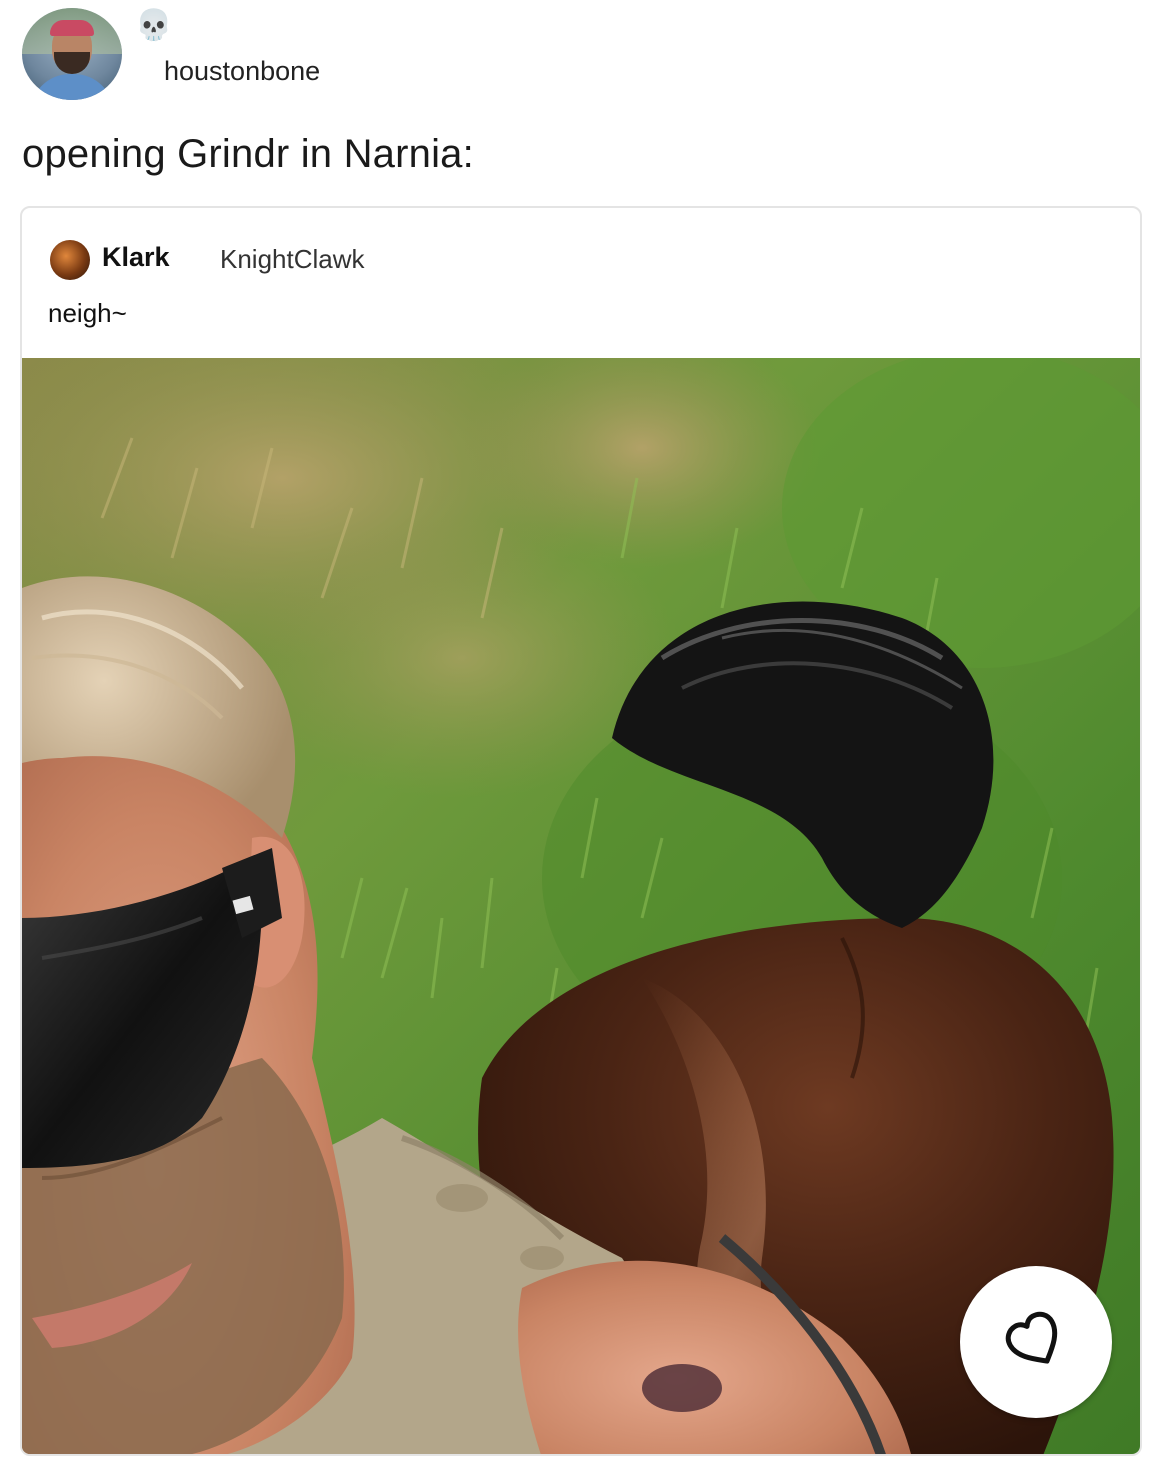 This screenshot has width=1170, height=1471. Describe the element at coordinates (248, 154) in the screenshot. I see `post-caption: opening Grindr in Narnia:` at that location.